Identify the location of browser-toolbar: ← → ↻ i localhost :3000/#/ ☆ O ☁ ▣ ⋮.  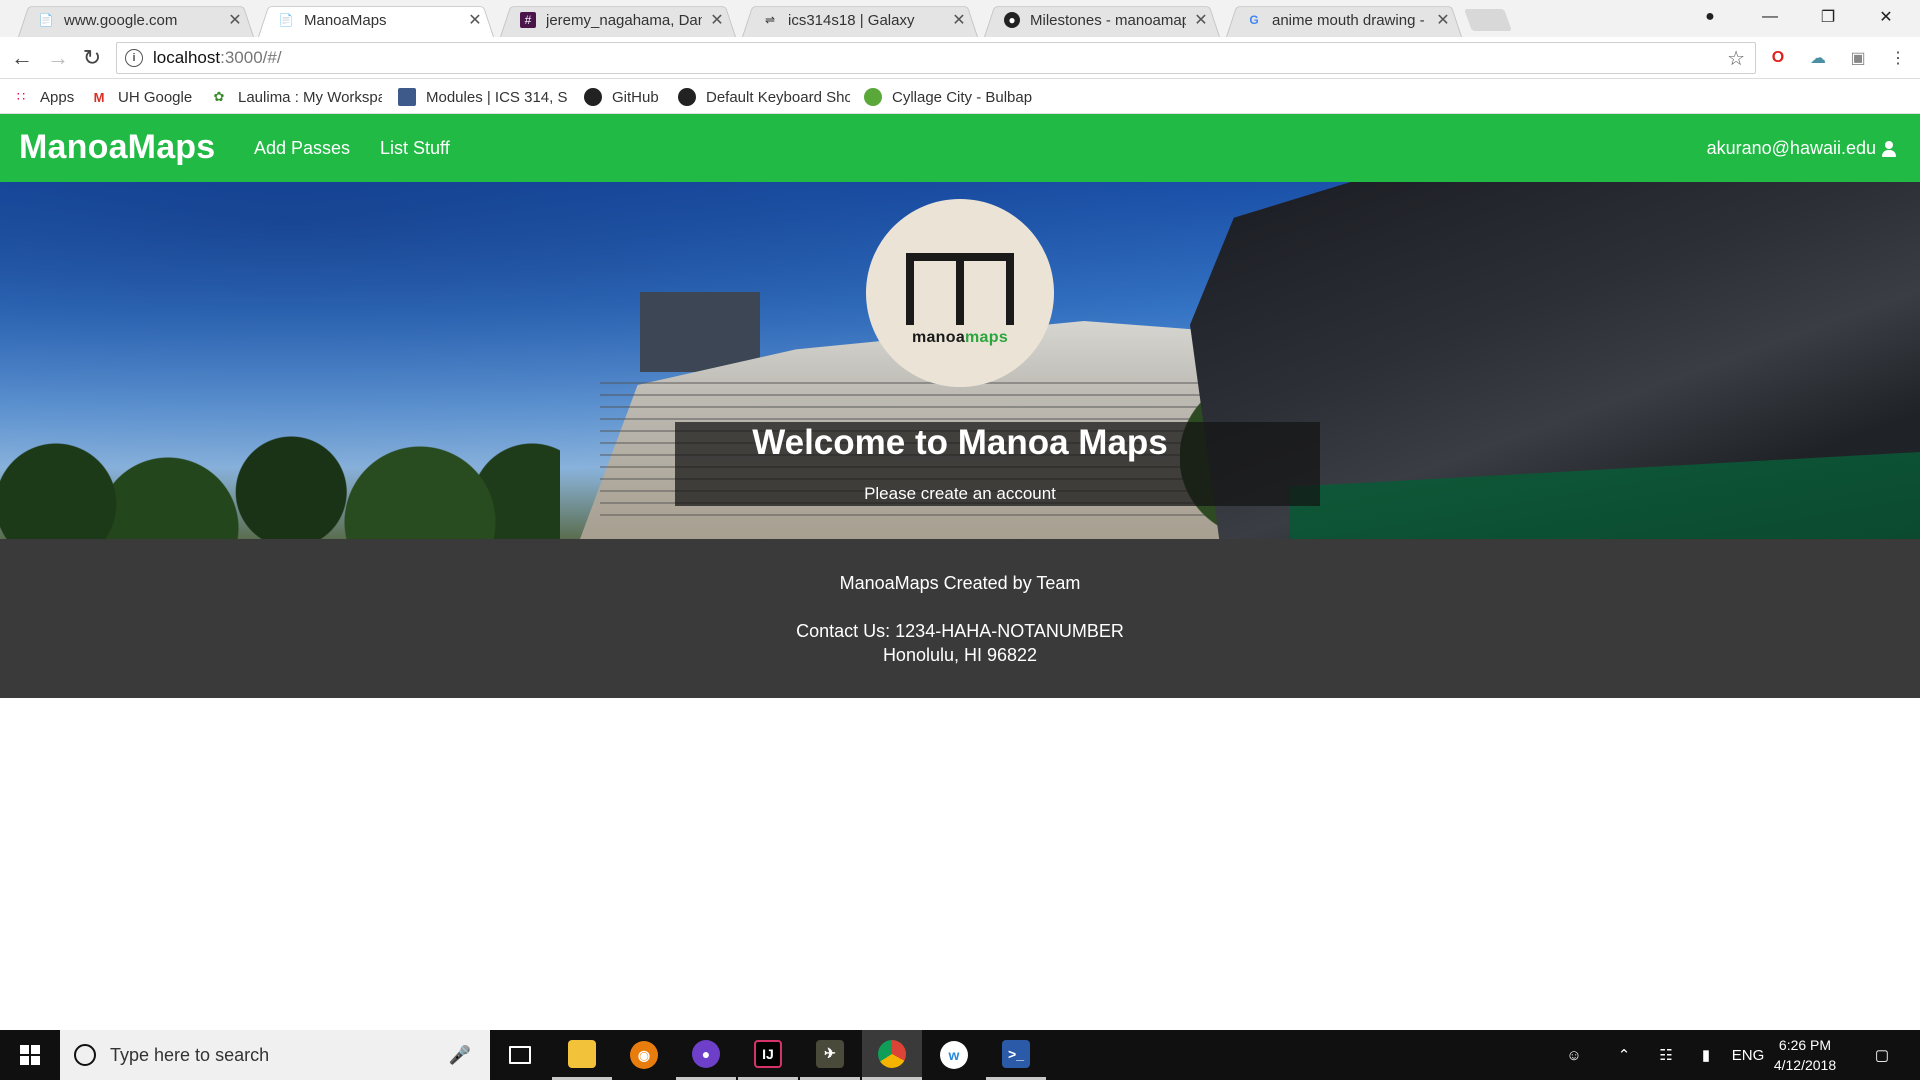
(960, 58).